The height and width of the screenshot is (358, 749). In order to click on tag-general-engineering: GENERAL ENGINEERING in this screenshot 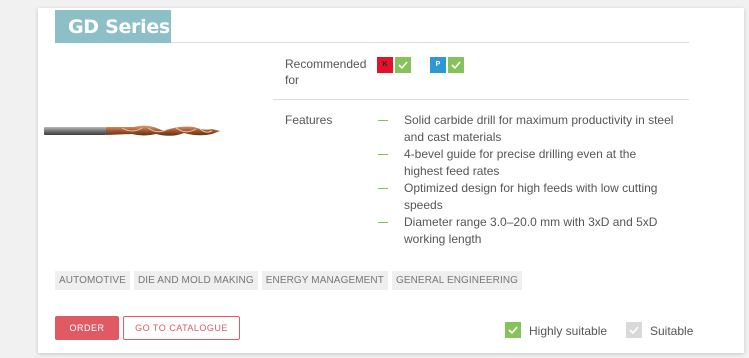, I will do `click(457, 280)`.